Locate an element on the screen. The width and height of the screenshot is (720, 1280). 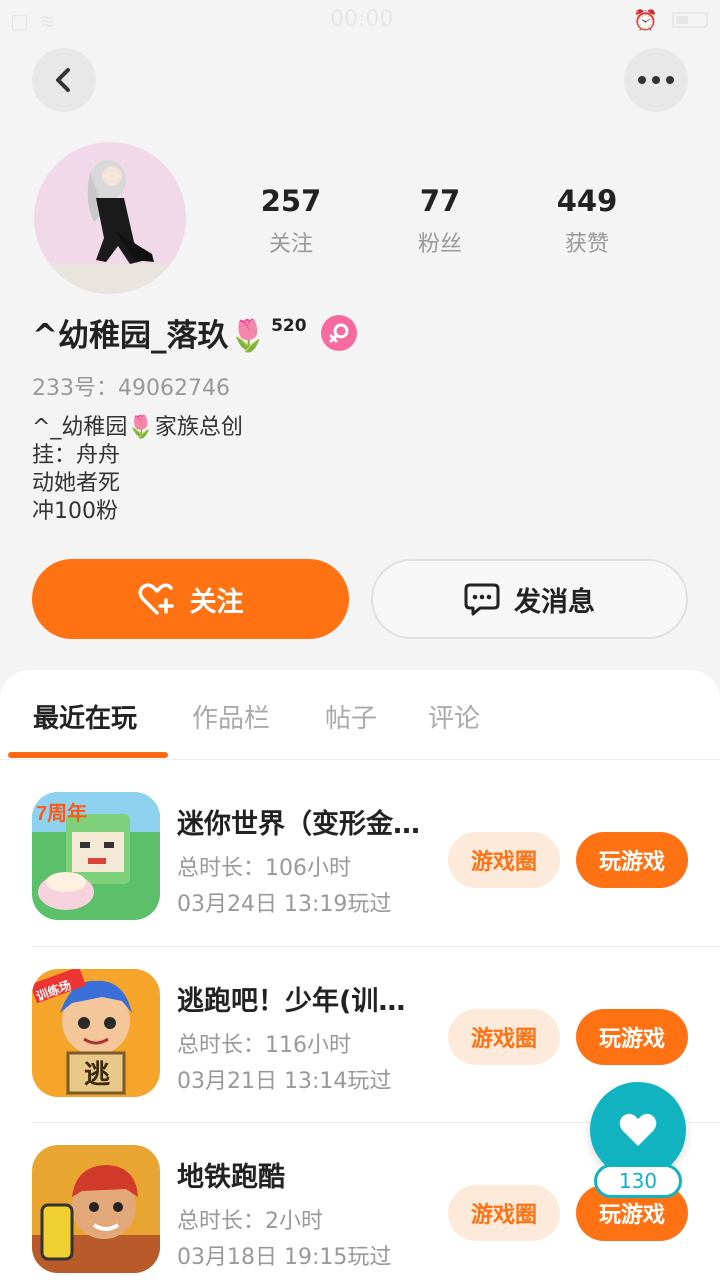
status-icons-right: ⏰ is located at coordinates (670, 20).